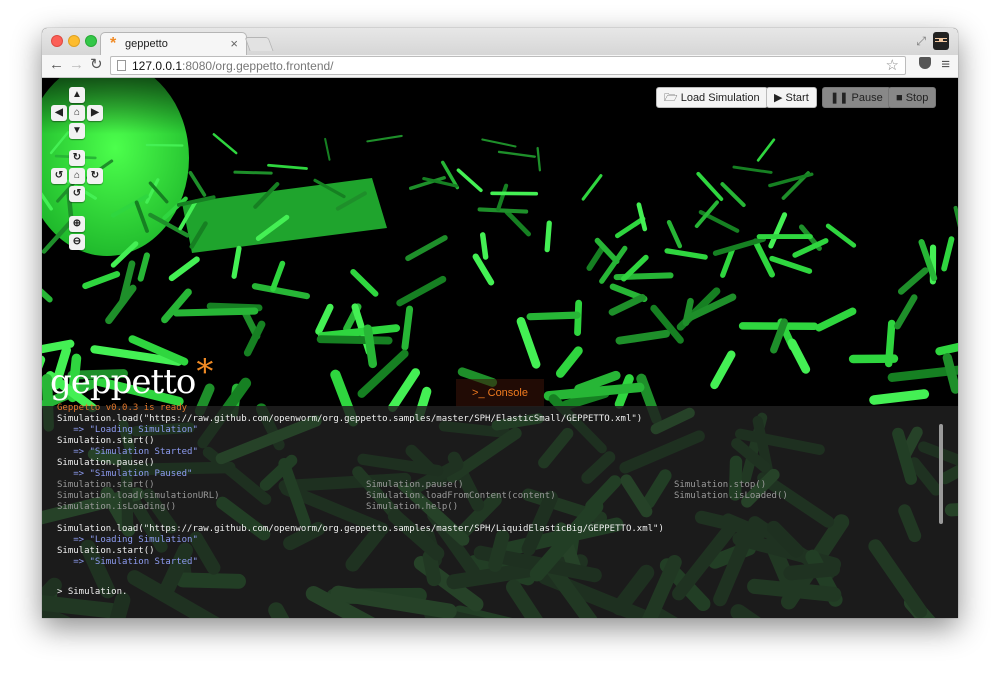 The image size is (1000, 676). What do you see at coordinates (945, 64) in the screenshot?
I see `menu-icon: ≡` at bounding box center [945, 64].